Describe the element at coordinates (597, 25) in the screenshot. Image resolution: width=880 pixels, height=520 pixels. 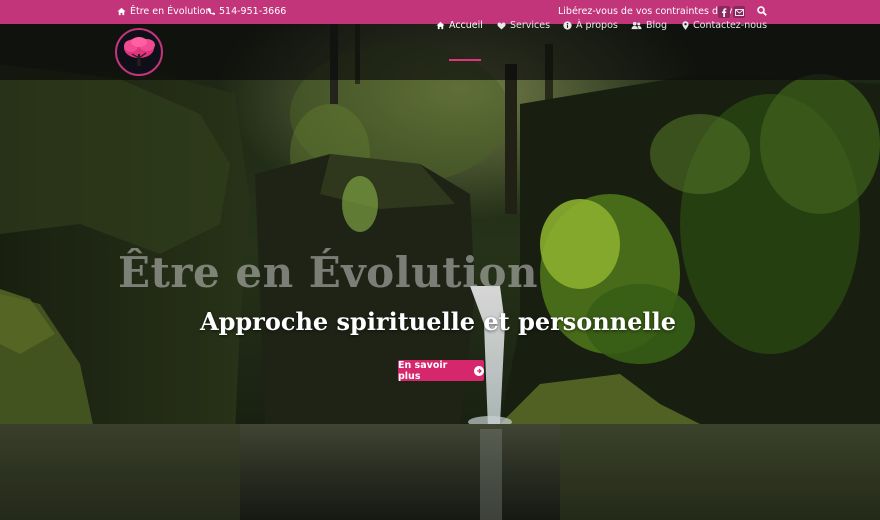
I see `nav-label: À propos` at that location.